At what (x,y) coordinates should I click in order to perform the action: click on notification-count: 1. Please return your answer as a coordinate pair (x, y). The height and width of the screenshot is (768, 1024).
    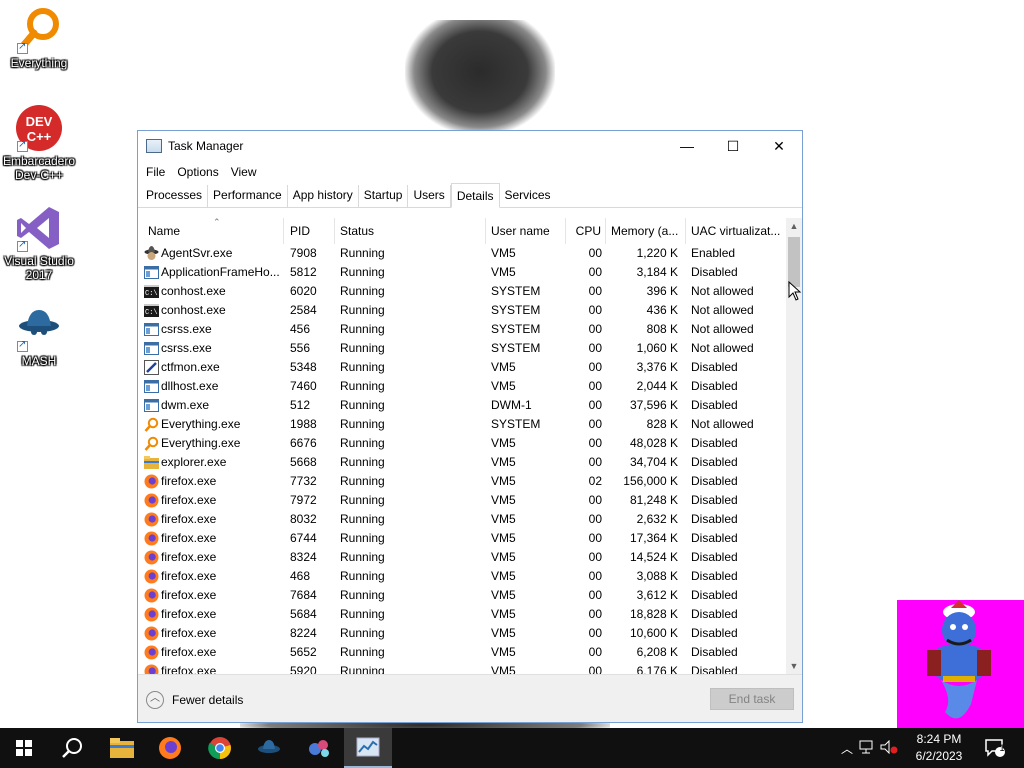
    Looking at the image, I should click on (1002, 748).